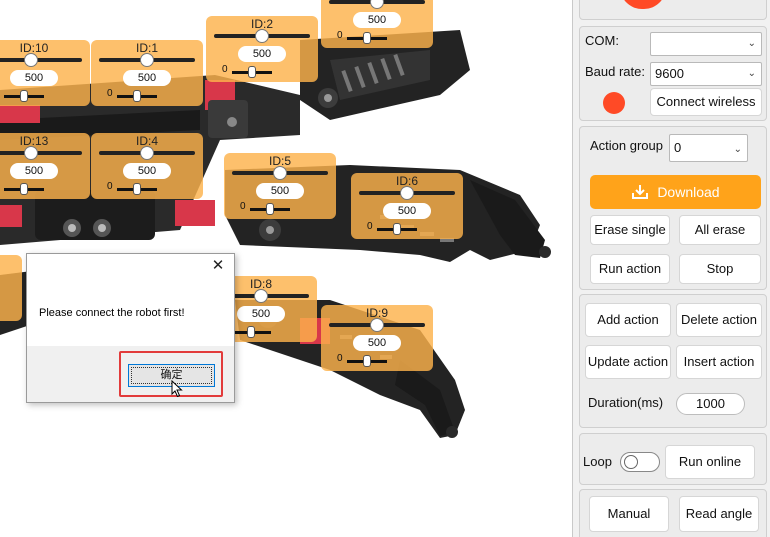 The width and height of the screenshot is (770, 537). What do you see at coordinates (720, 230) in the screenshot?
I see `all-erase-button: All erase` at bounding box center [720, 230].